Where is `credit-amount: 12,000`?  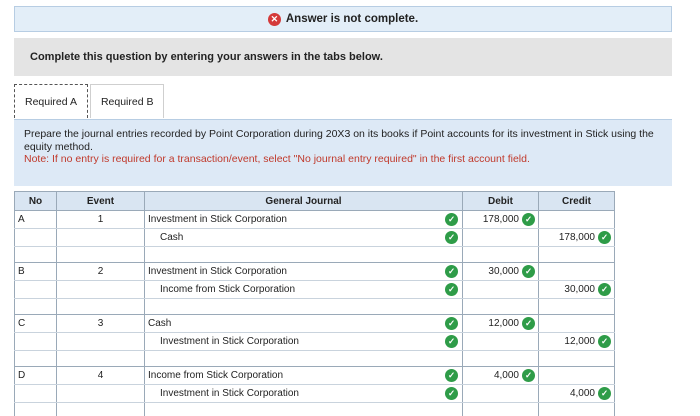 credit-amount: 12,000 is located at coordinates (579, 341).